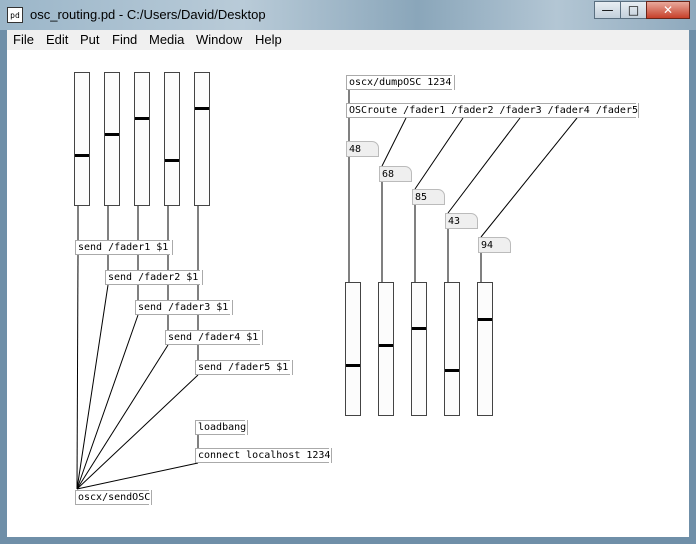 This screenshot has height=544, width=696. What do you see at coordinates (221, 427) in the screenshot?
I see `loadbang-object: loadbang` at bounding box center [221, 427].